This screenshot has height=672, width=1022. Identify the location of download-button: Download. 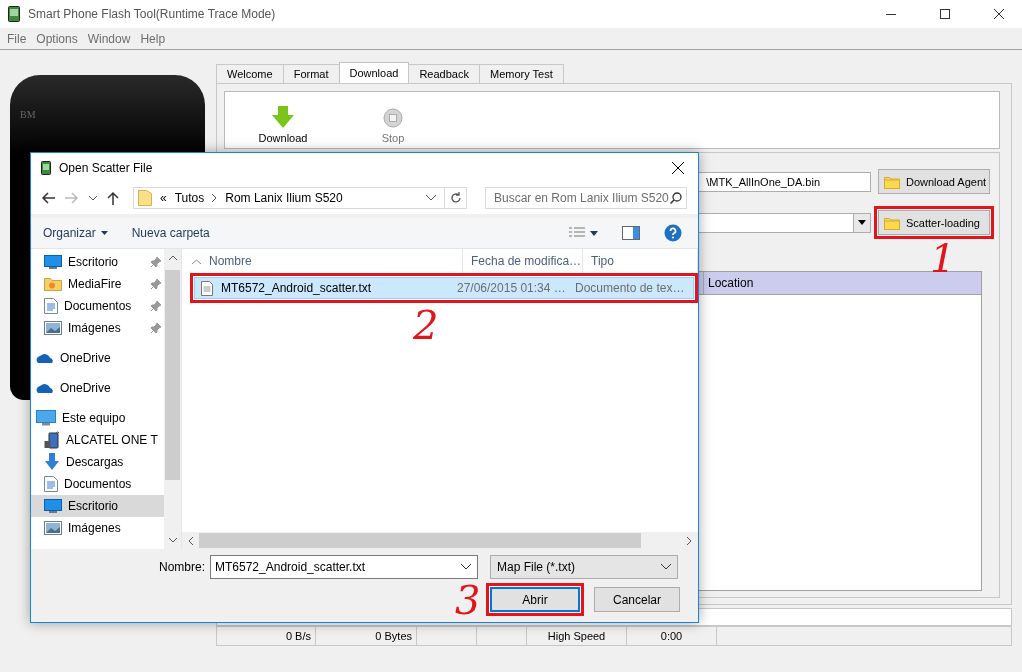
(283, 125).